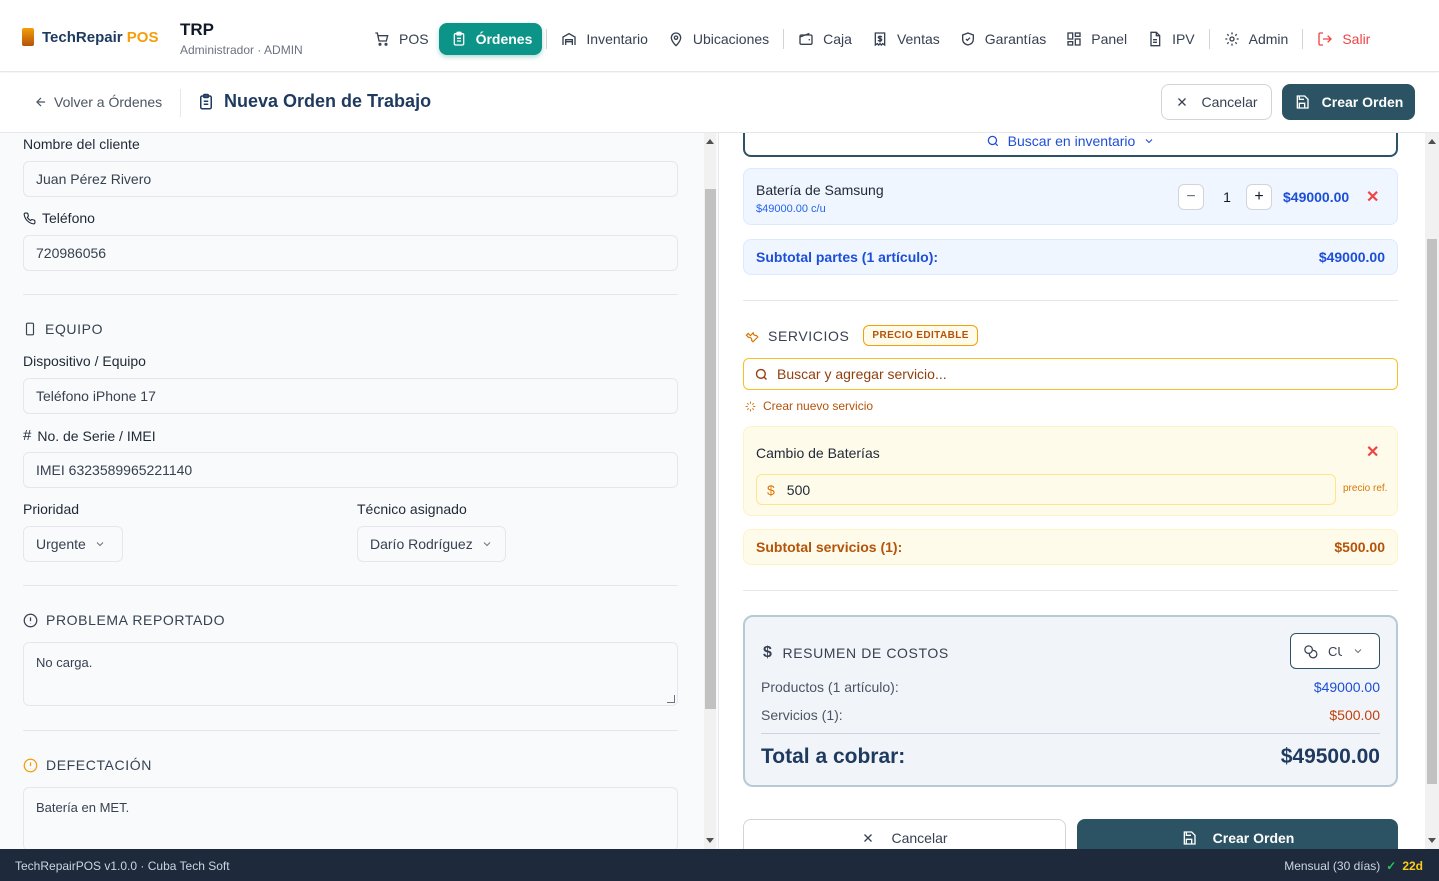 This screenshot has width=1439, height=881. What do you see at coordinates (1191, 197) in the screenshot?
I see `decrease-qty-button: −` at bounding box center [1191, 197].